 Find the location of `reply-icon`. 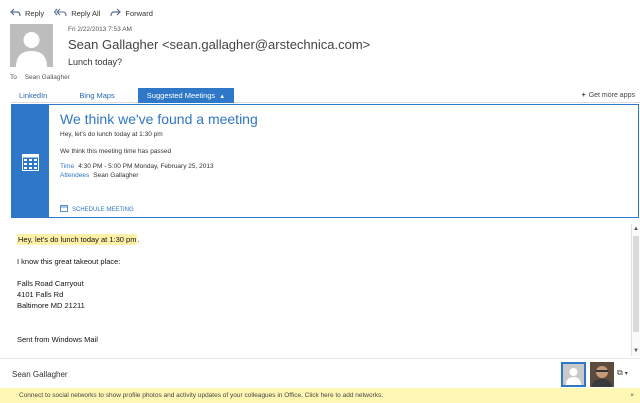

reply-icon is located at coordinates (15, 13).